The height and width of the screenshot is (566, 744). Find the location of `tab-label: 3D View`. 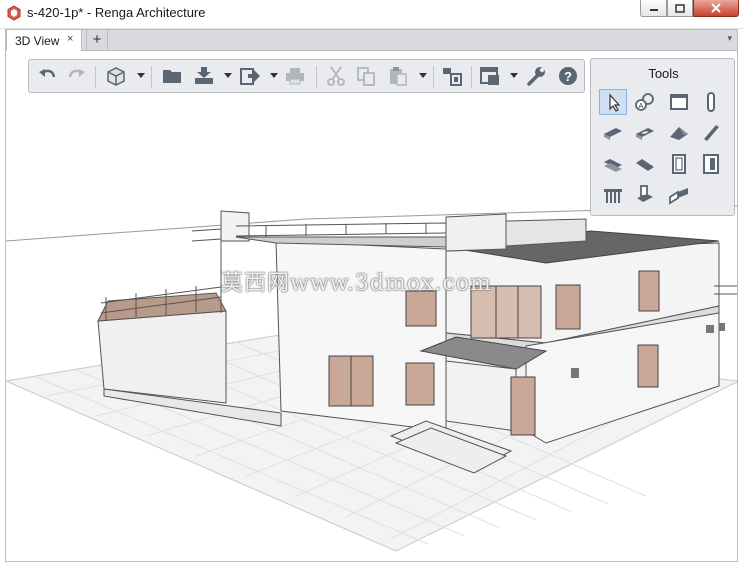

tab-label: 3D View is located at coordinates (37, 41).